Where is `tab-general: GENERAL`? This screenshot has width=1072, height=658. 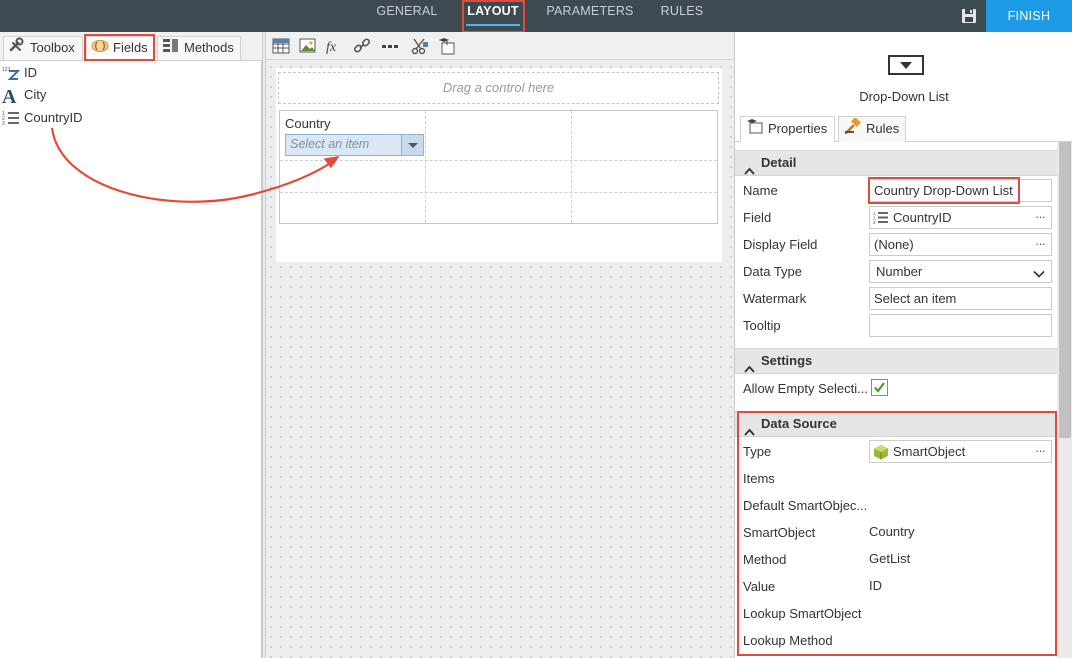
tab-general: GENERAL is located at coordinates (407, 16).